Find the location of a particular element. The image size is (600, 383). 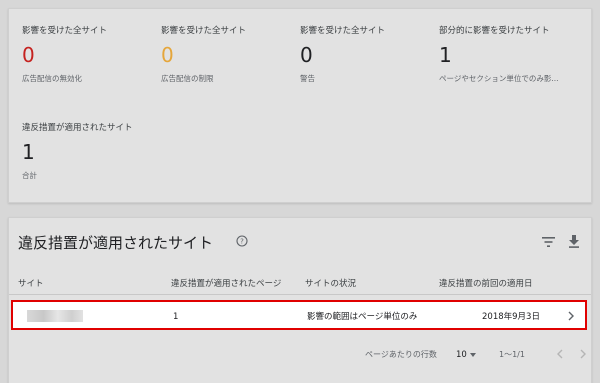

column-header-pages: 違反措置が適用されたページ is located at coordinates (226, 284).